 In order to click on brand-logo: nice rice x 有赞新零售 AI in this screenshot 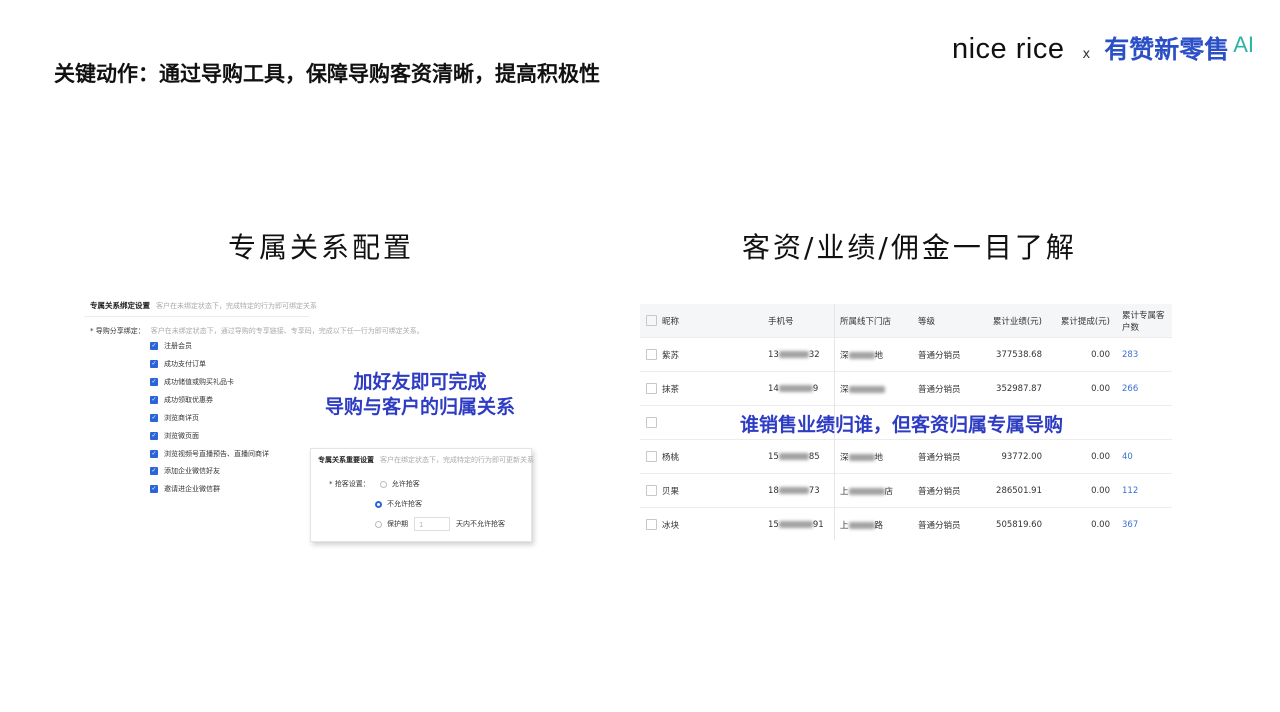, I will do `click(1103, 48)`.